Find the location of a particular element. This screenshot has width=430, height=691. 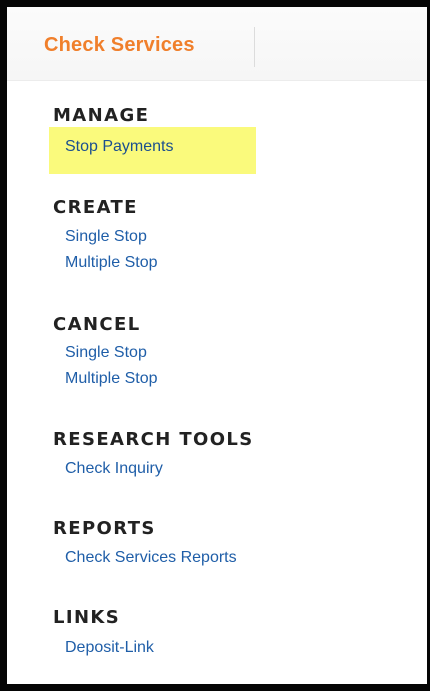

nav-link-check-services-reports: Check Services Reports is located at coordinates (151, 558).